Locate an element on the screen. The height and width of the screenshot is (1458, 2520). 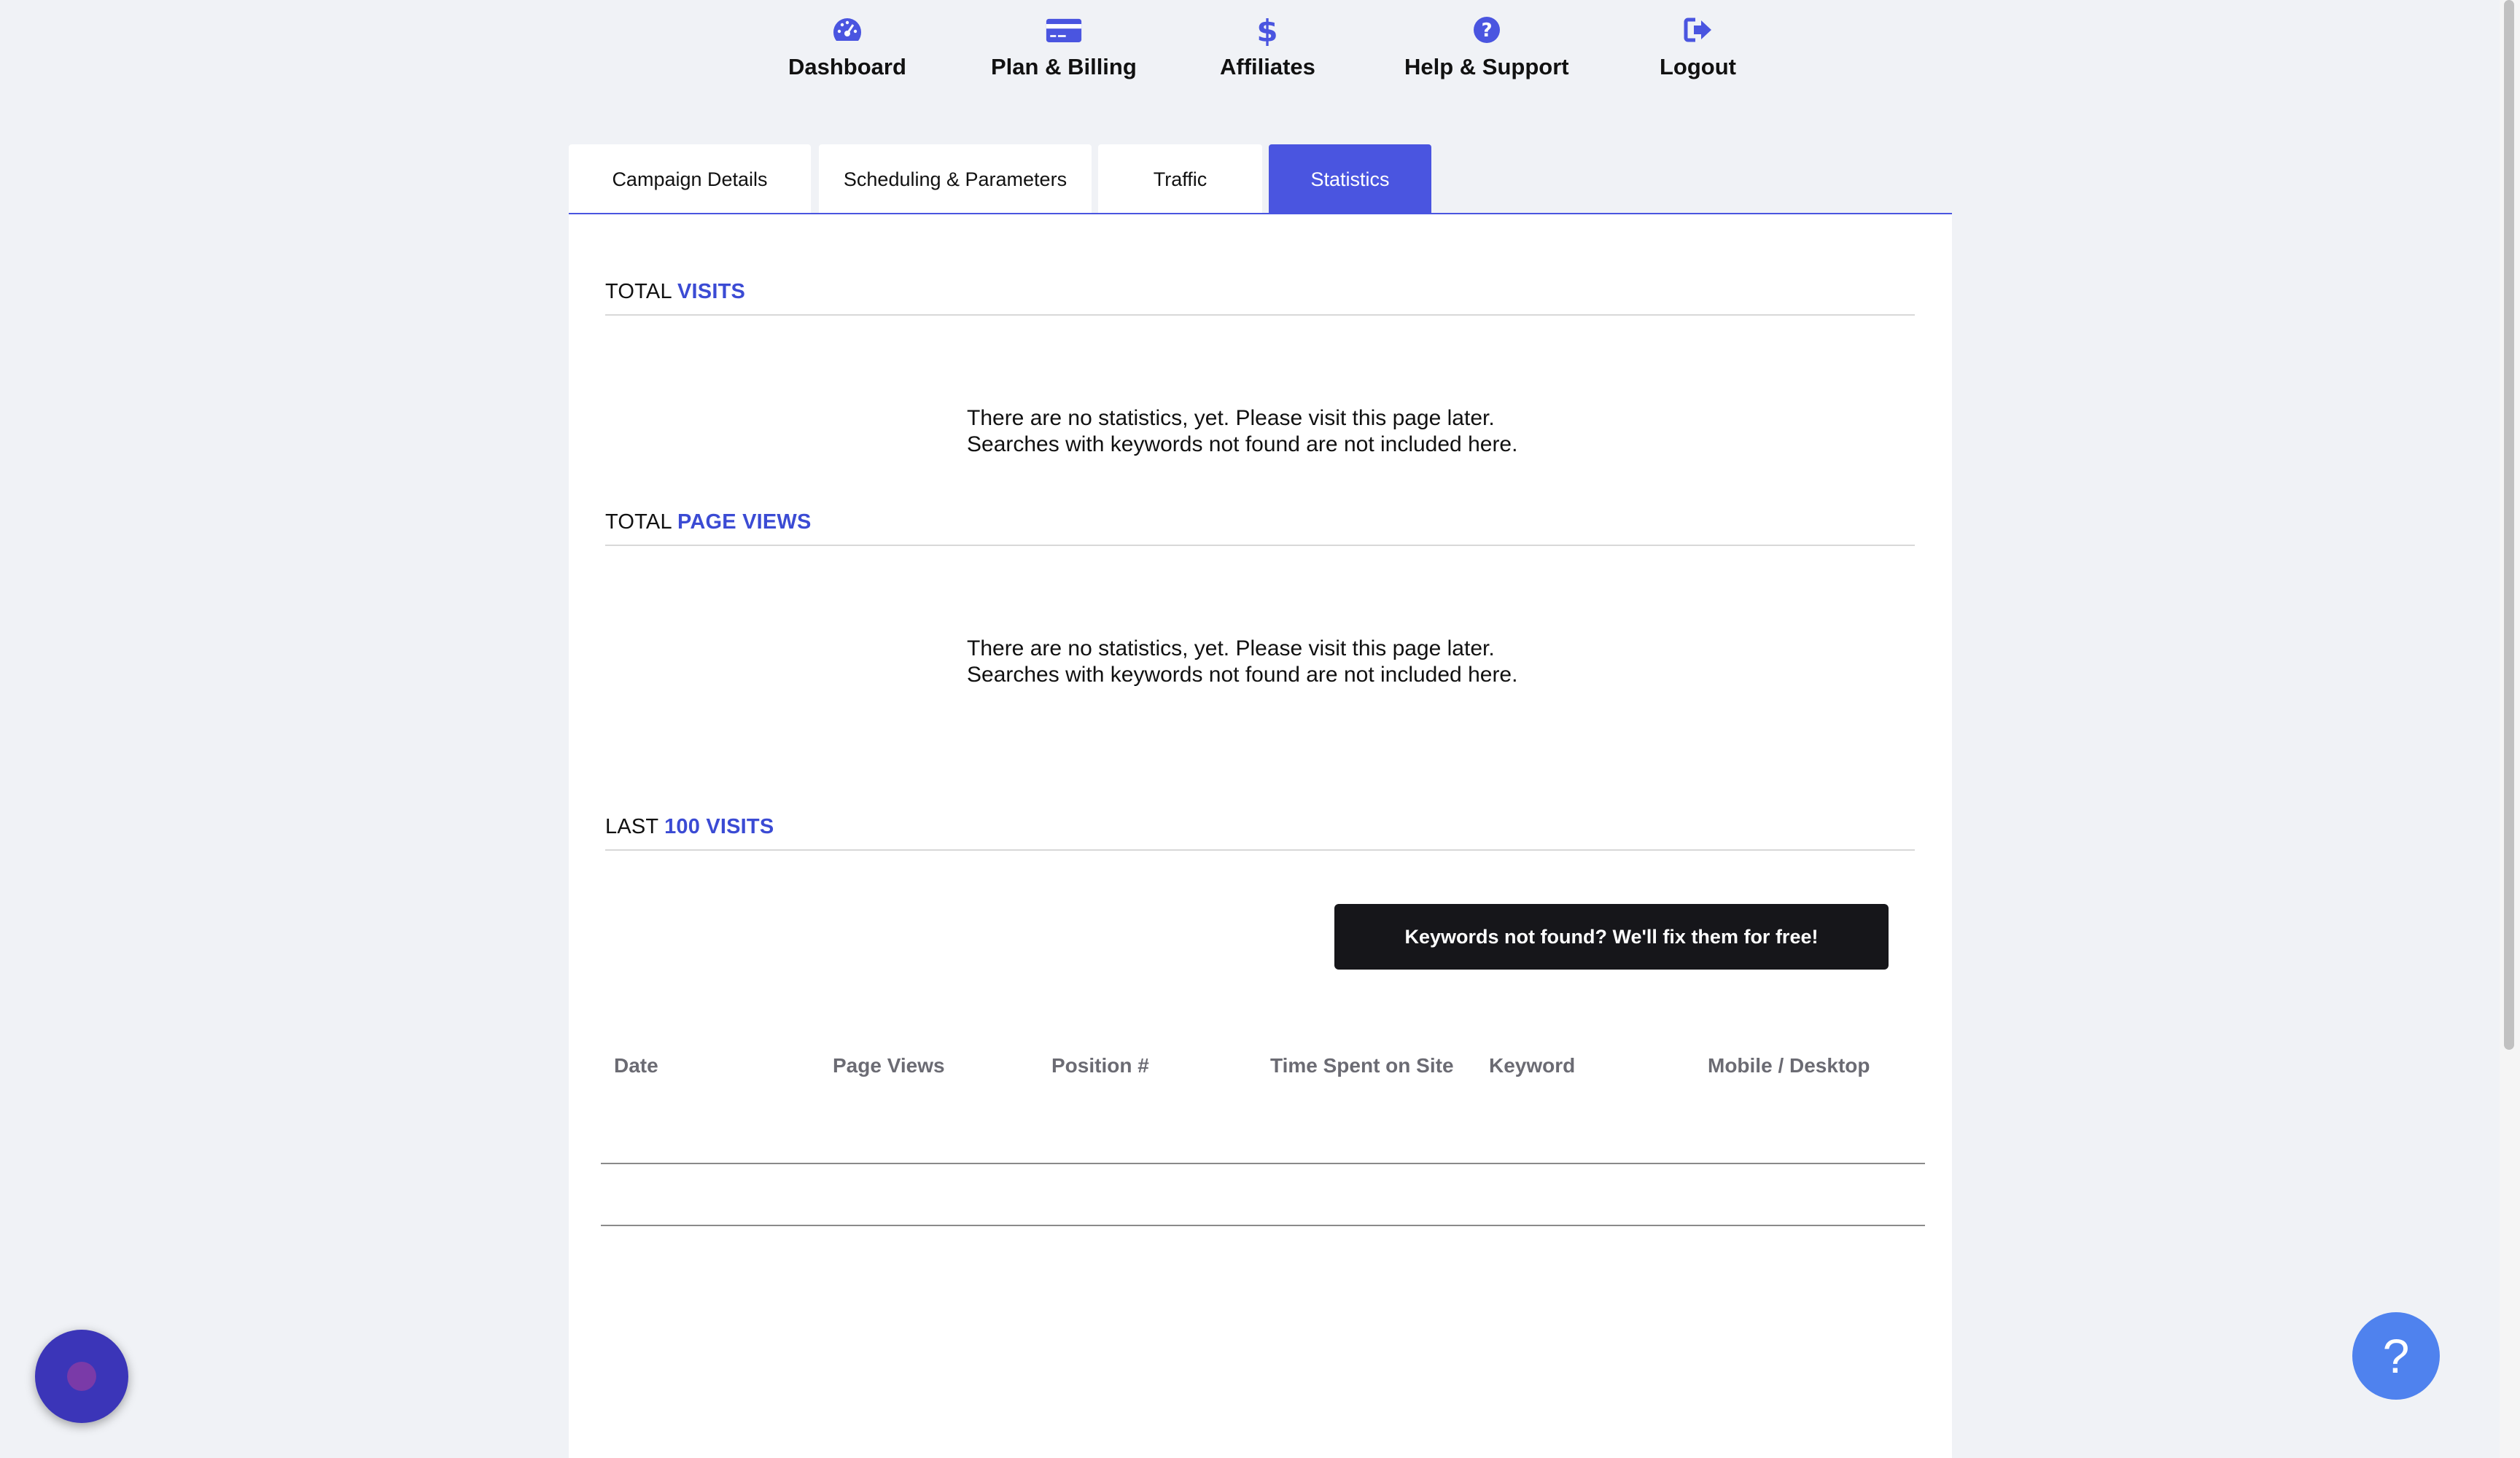
nav-affiliates: $ Affiliates is located at coordinates (1267, 46).